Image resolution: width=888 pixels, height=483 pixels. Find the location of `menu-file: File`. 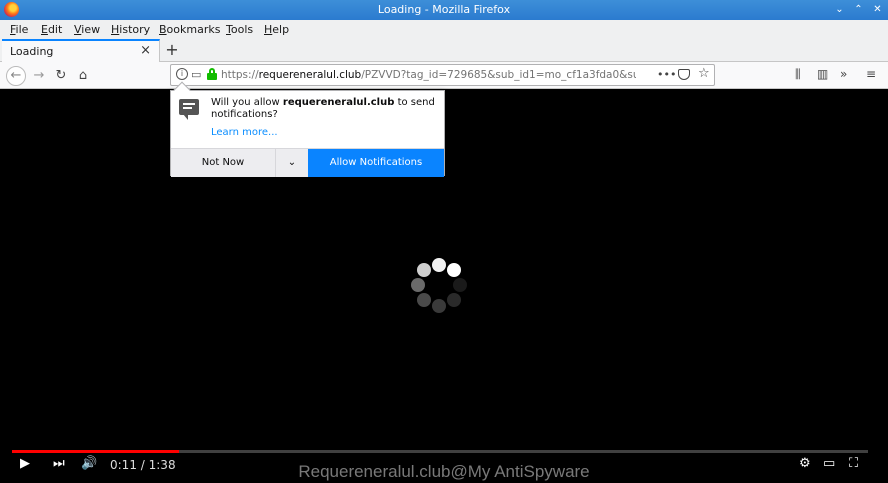

menu-file: File is located at coordinates (19, 29).